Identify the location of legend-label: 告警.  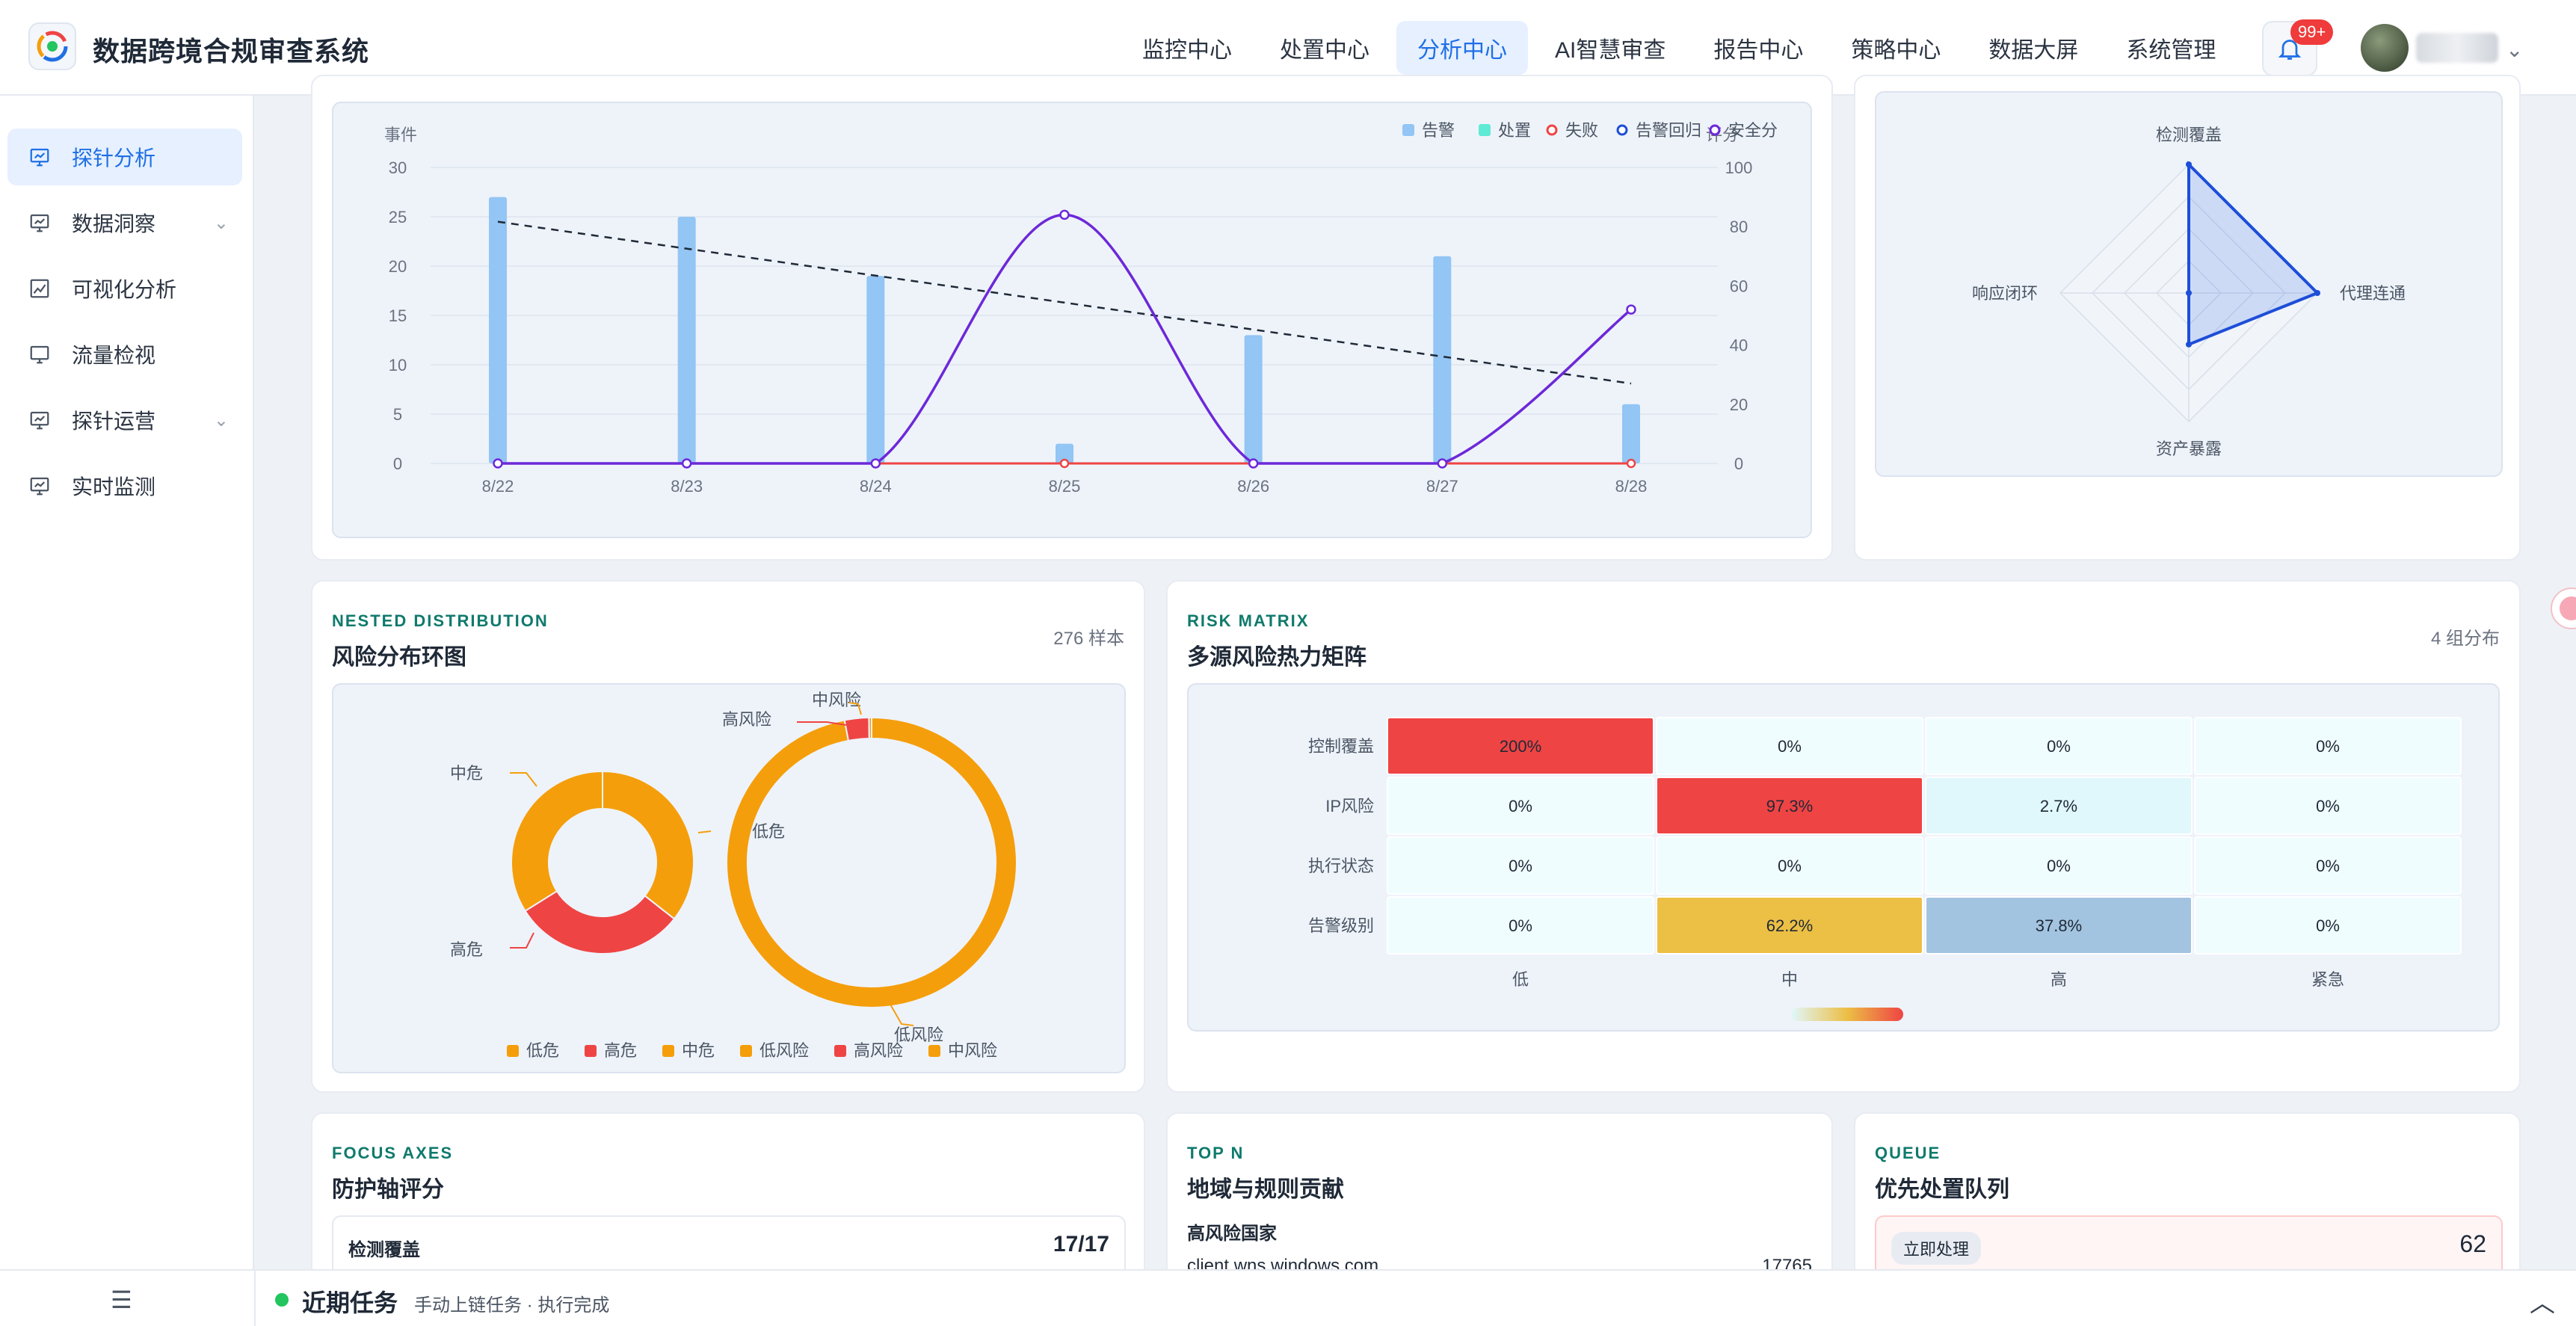
(1438, 130).